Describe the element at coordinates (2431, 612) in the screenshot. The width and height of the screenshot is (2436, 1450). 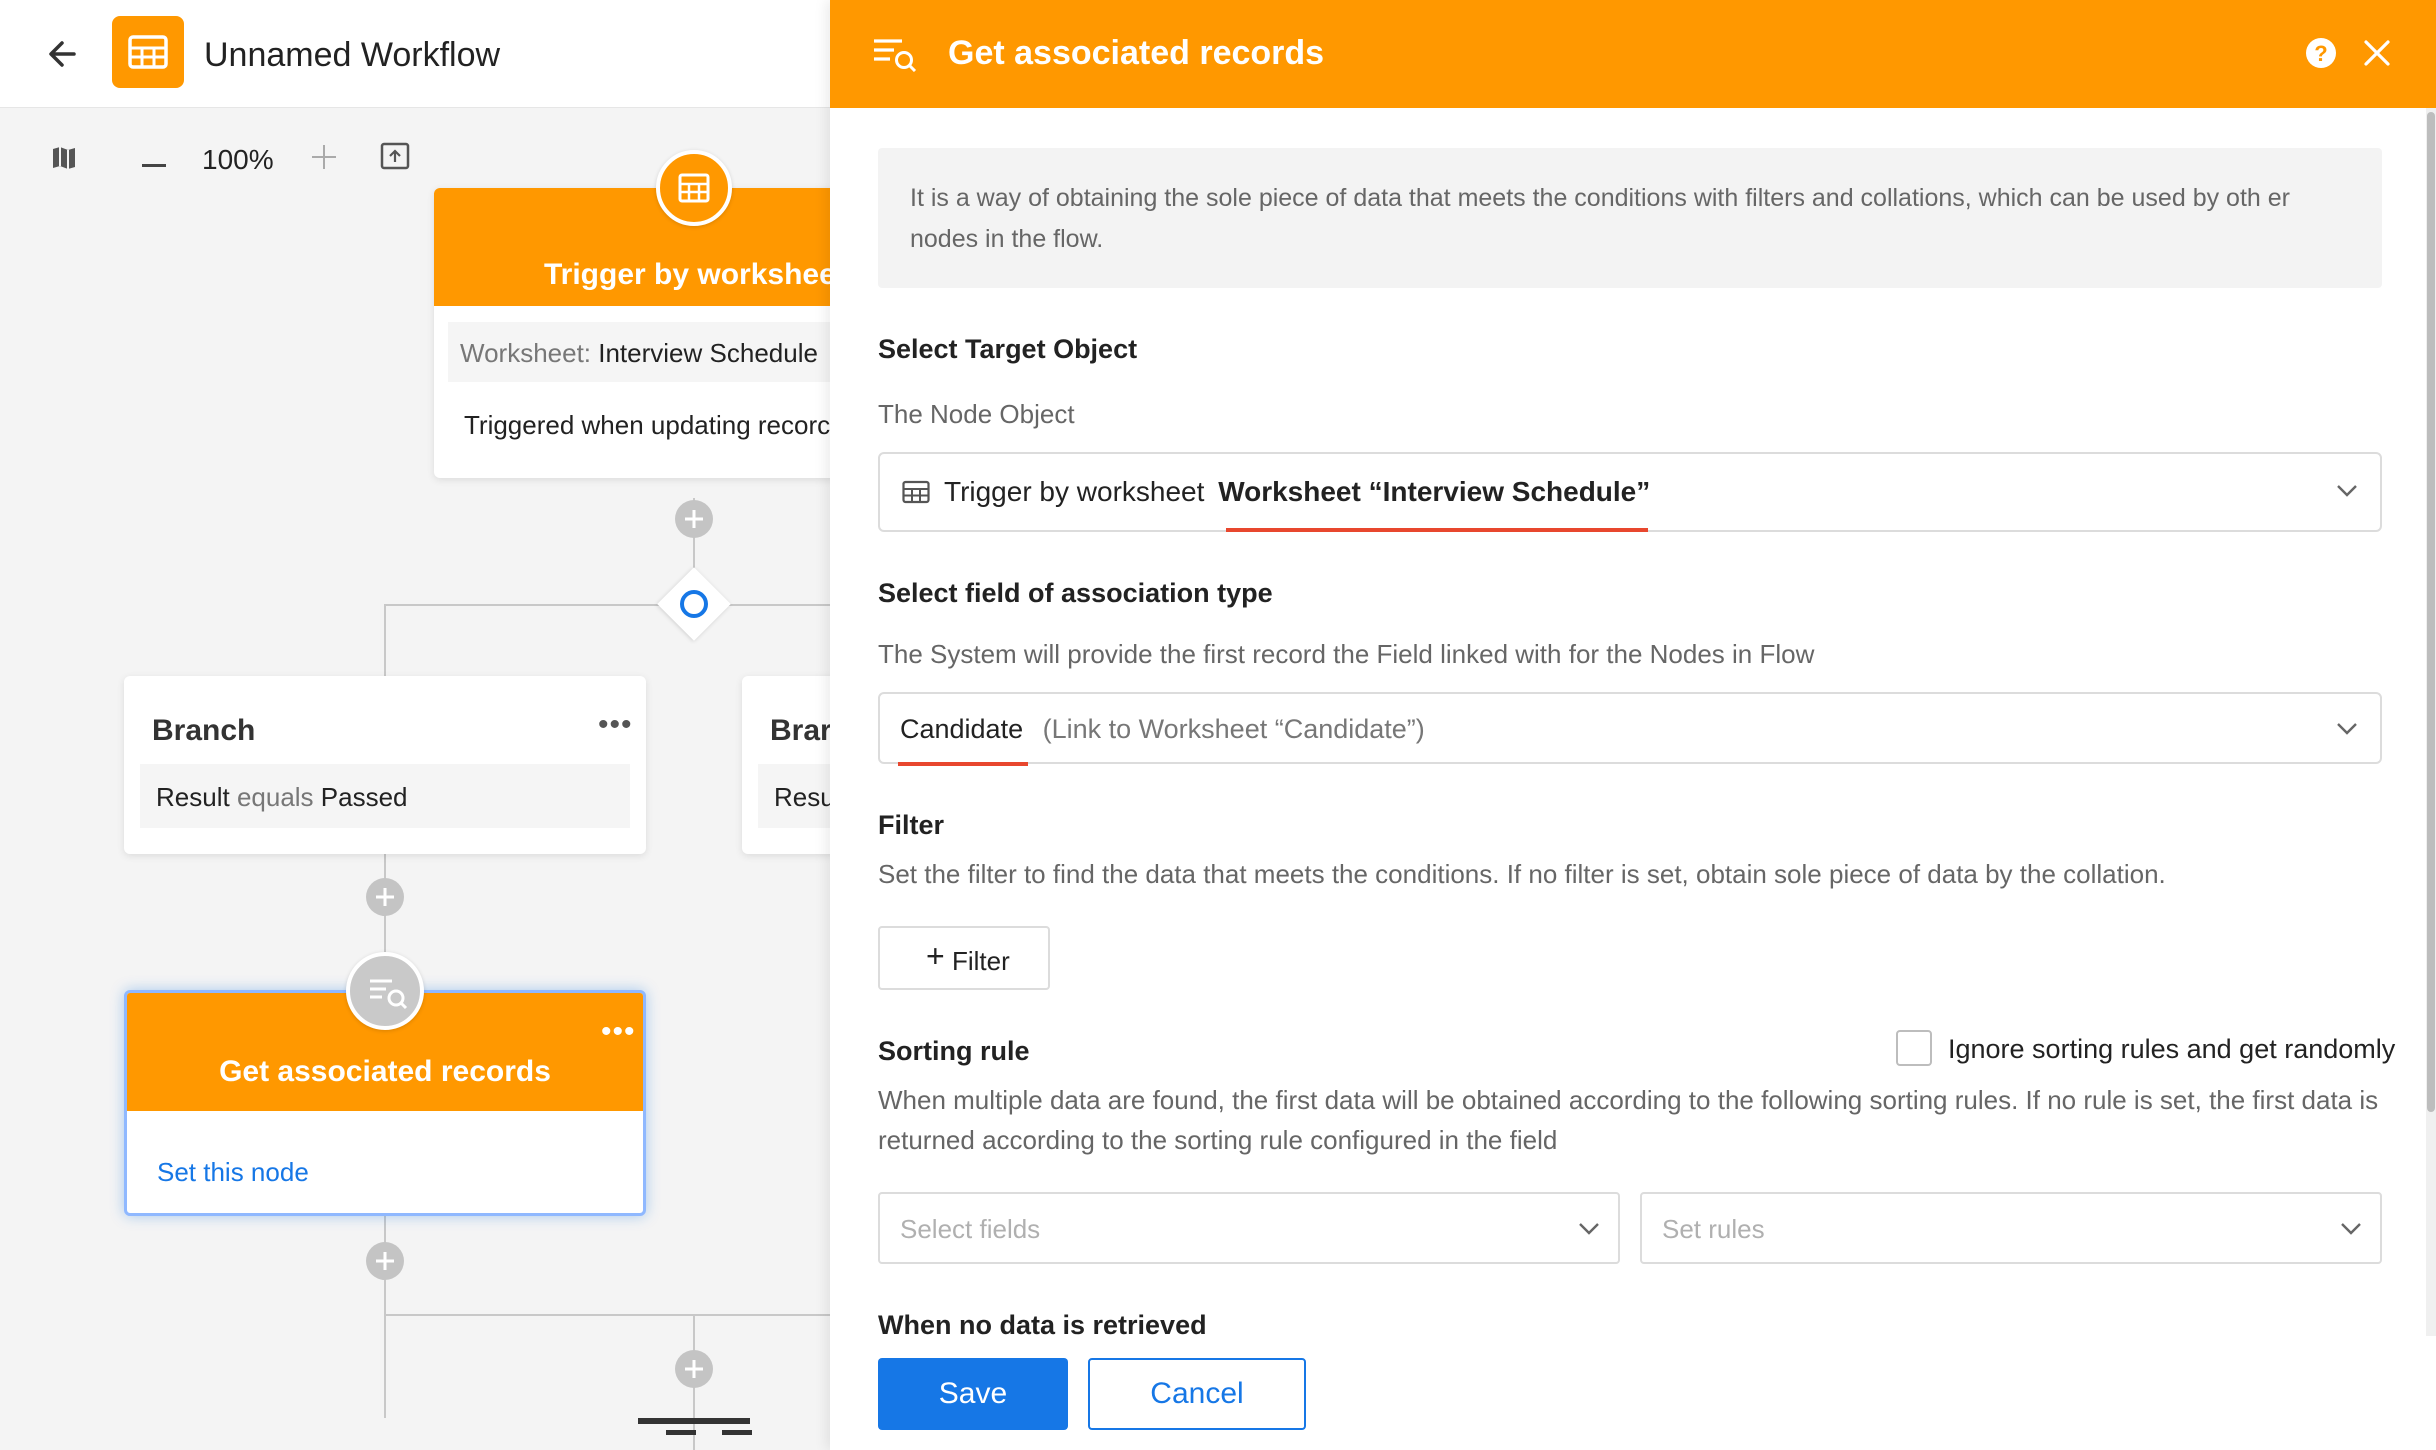
I see `scrollbar-thumb` at that location.